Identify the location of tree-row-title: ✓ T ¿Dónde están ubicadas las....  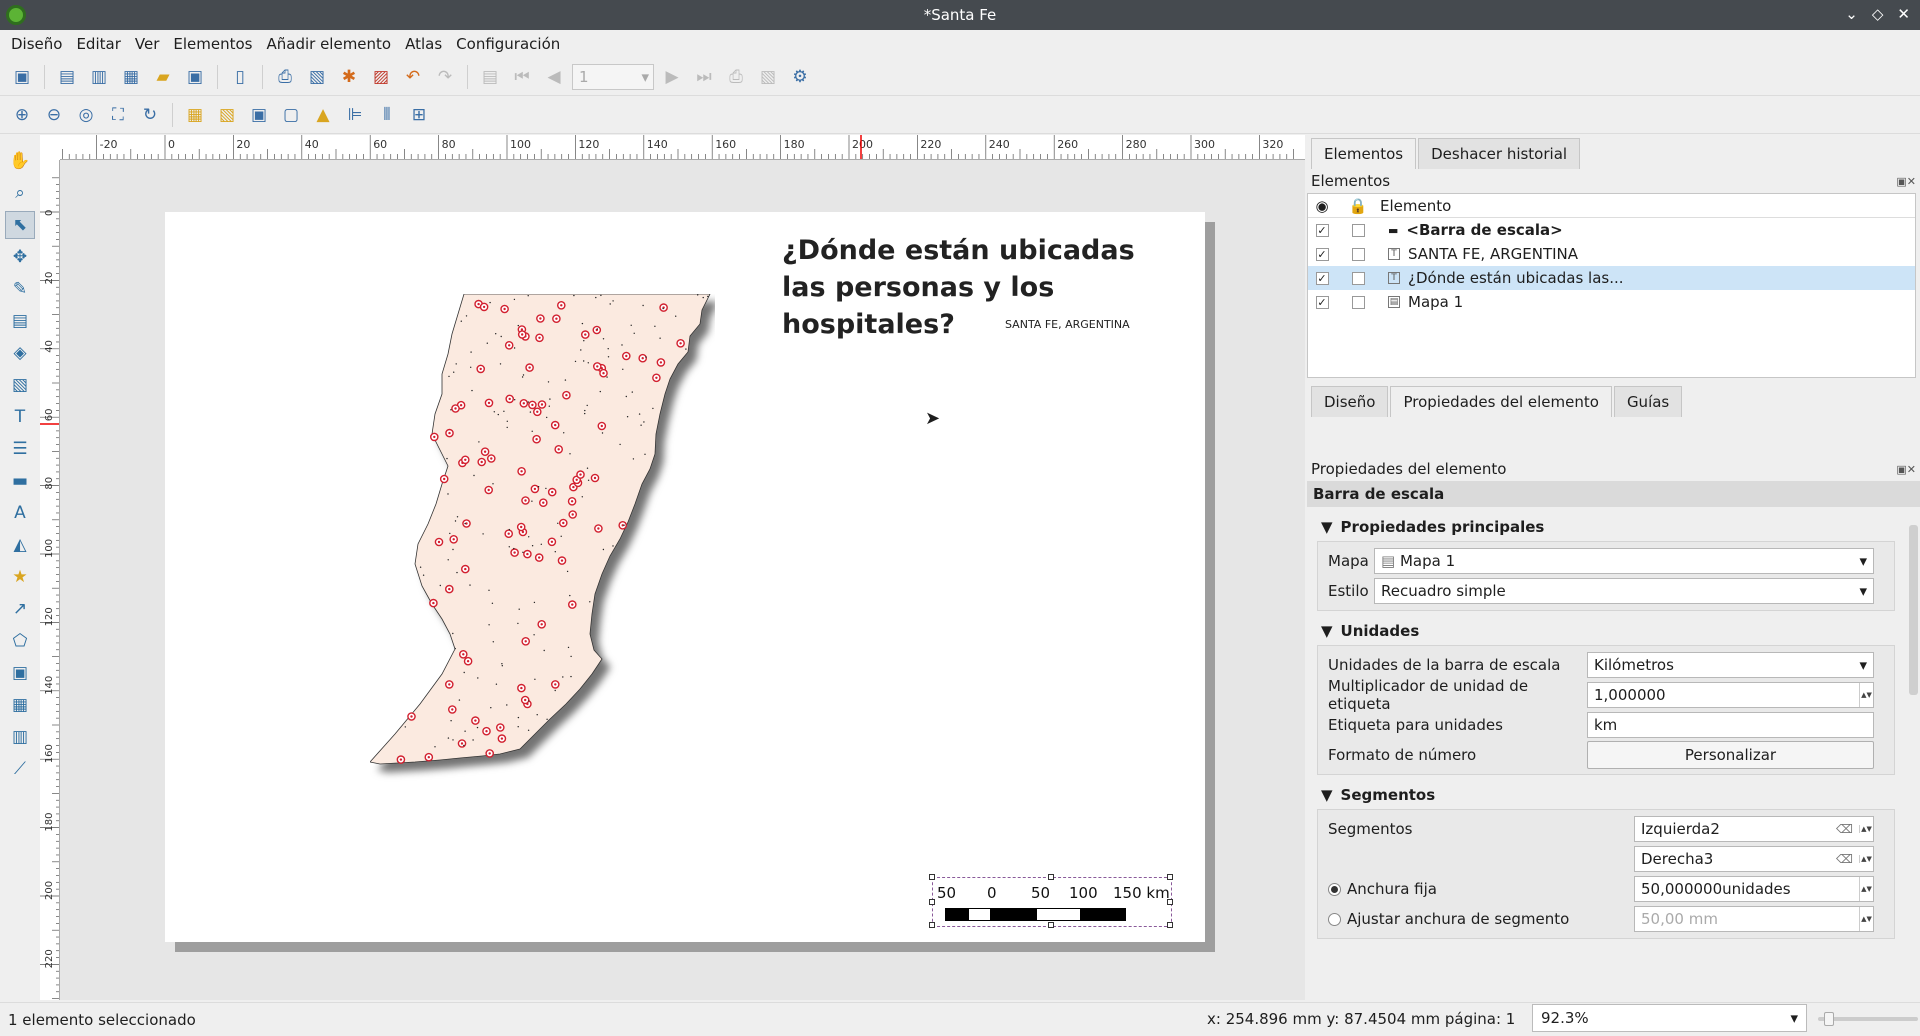
(1611, 278).